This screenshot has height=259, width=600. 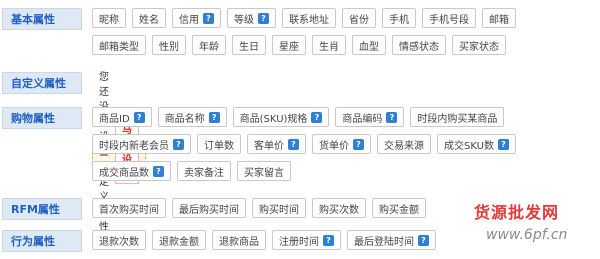 I want to click on tag-sku-count: 成交SKU数?, so click(x=476, y=144).